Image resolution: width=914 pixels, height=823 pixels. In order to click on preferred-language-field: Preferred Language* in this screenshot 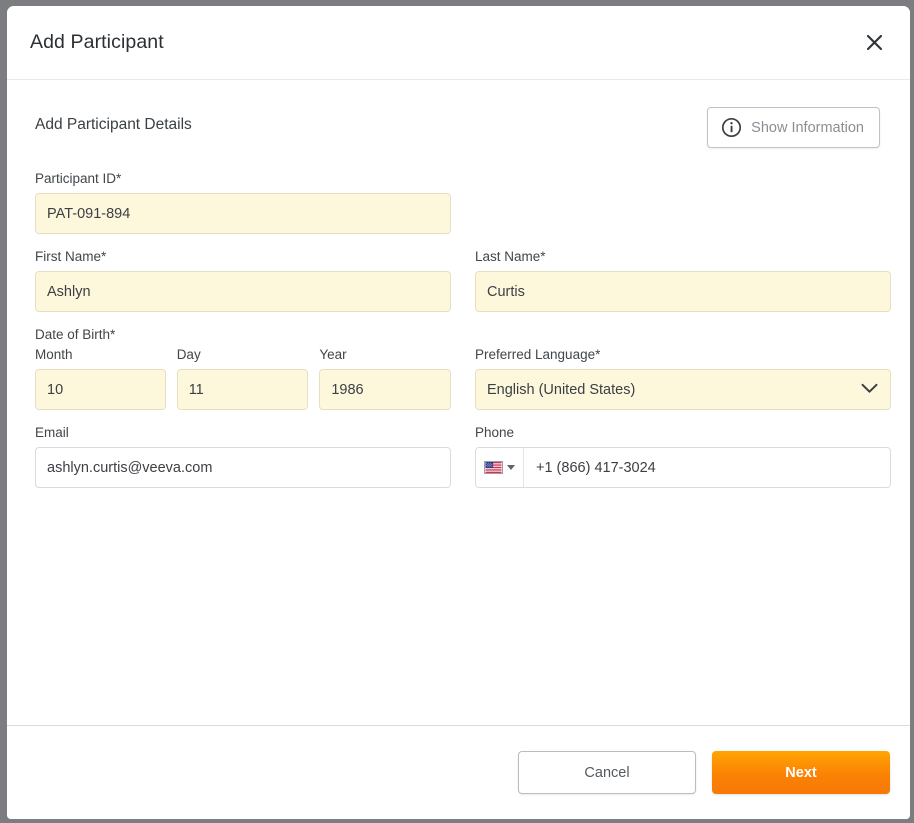, I will do `click(683, 378)`.